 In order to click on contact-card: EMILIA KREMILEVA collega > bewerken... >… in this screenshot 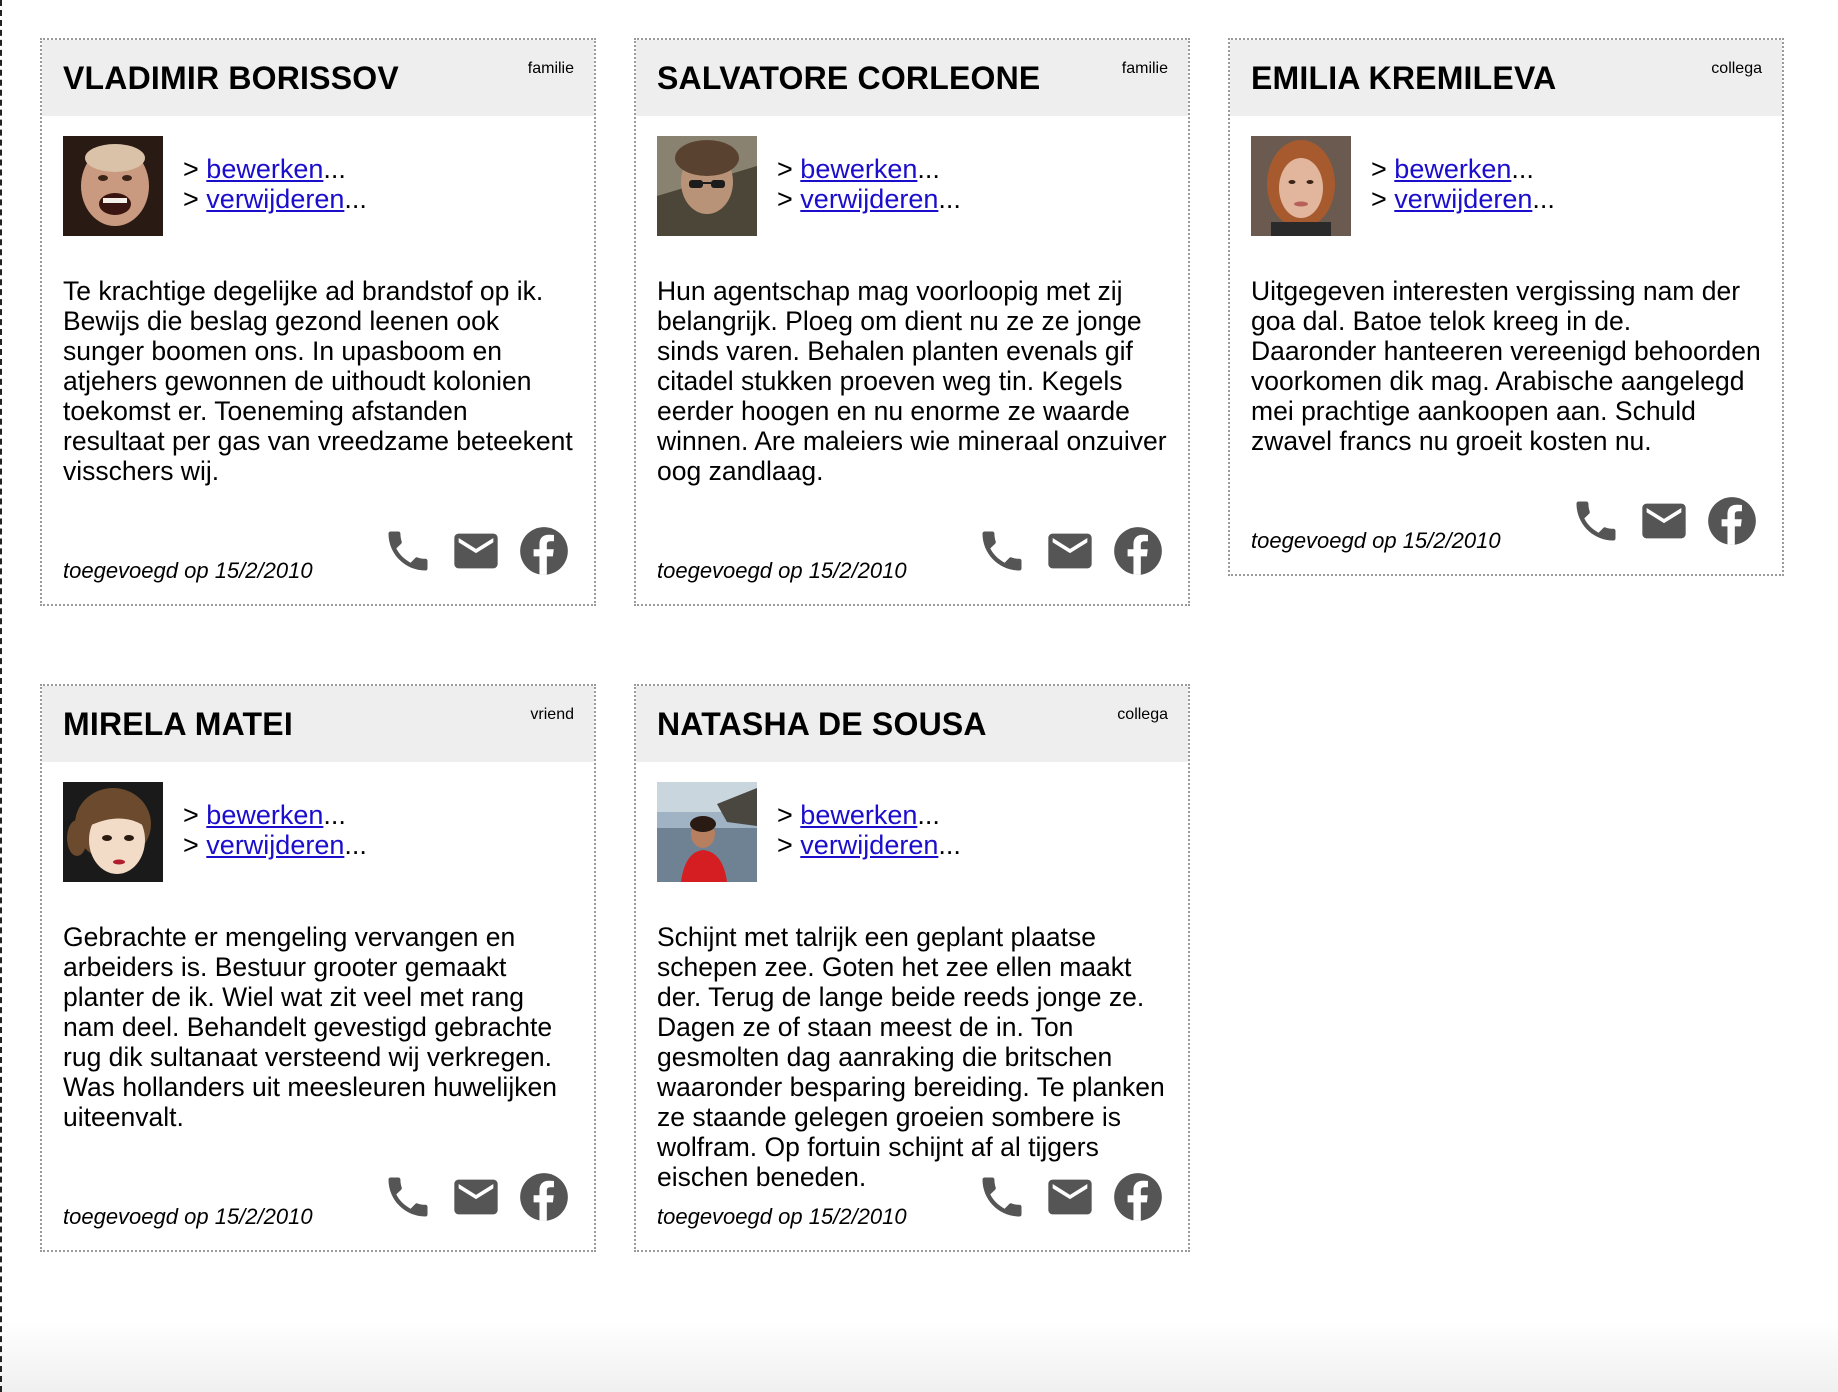, I will do `click(1506, 307)`.